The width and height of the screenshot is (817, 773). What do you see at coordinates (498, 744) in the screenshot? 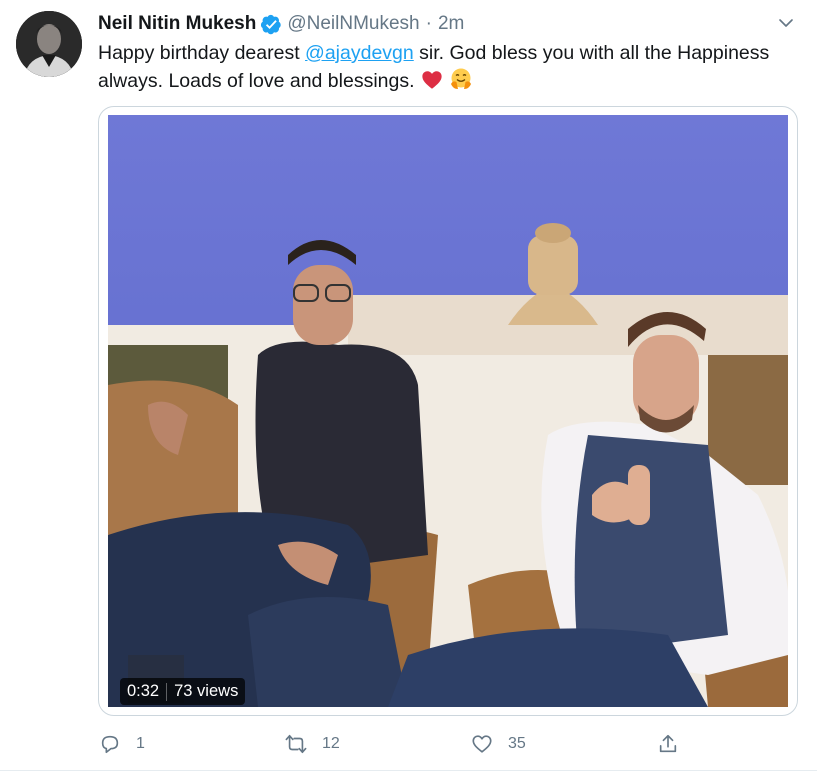
I see `like-button: 35` at bounding box center [498, 744].